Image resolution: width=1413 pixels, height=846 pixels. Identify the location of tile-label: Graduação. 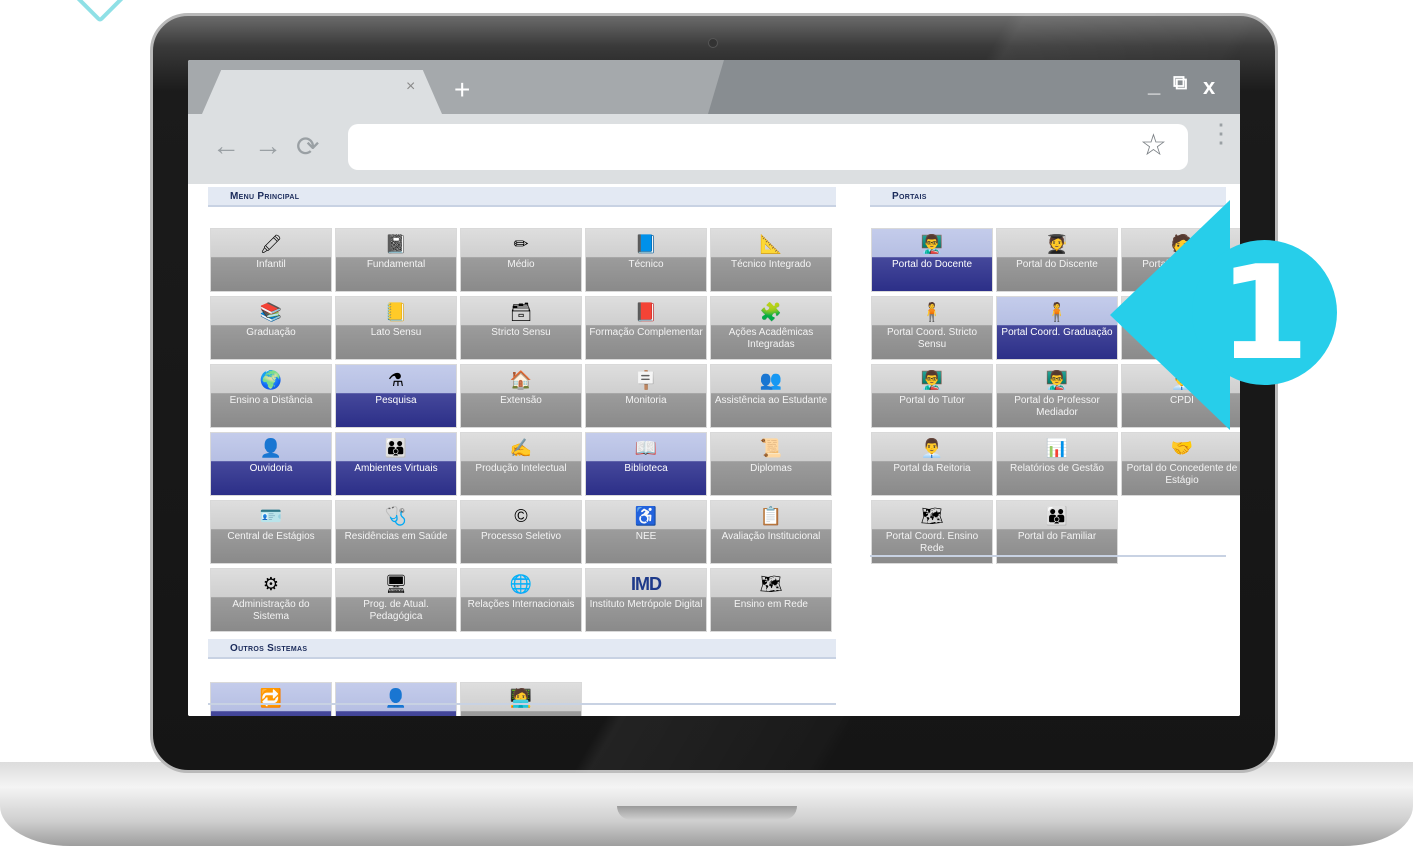
(271, 332).